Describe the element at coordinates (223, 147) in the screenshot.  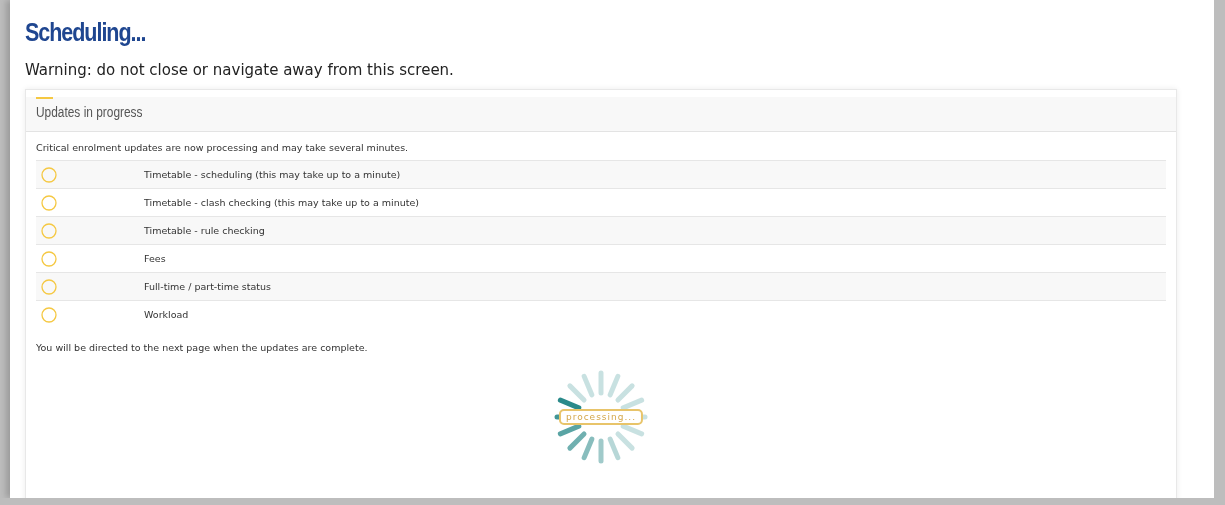
I see `intro-text: Critical enrolment updates are now processing and may take several minutes.` at that location.